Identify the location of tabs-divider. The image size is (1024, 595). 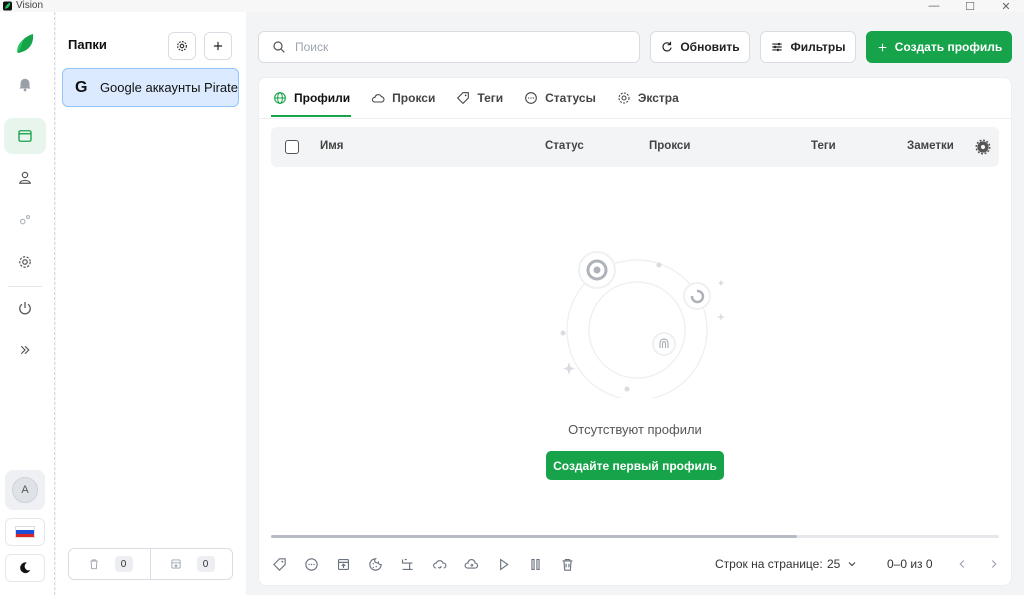
(635, 118).